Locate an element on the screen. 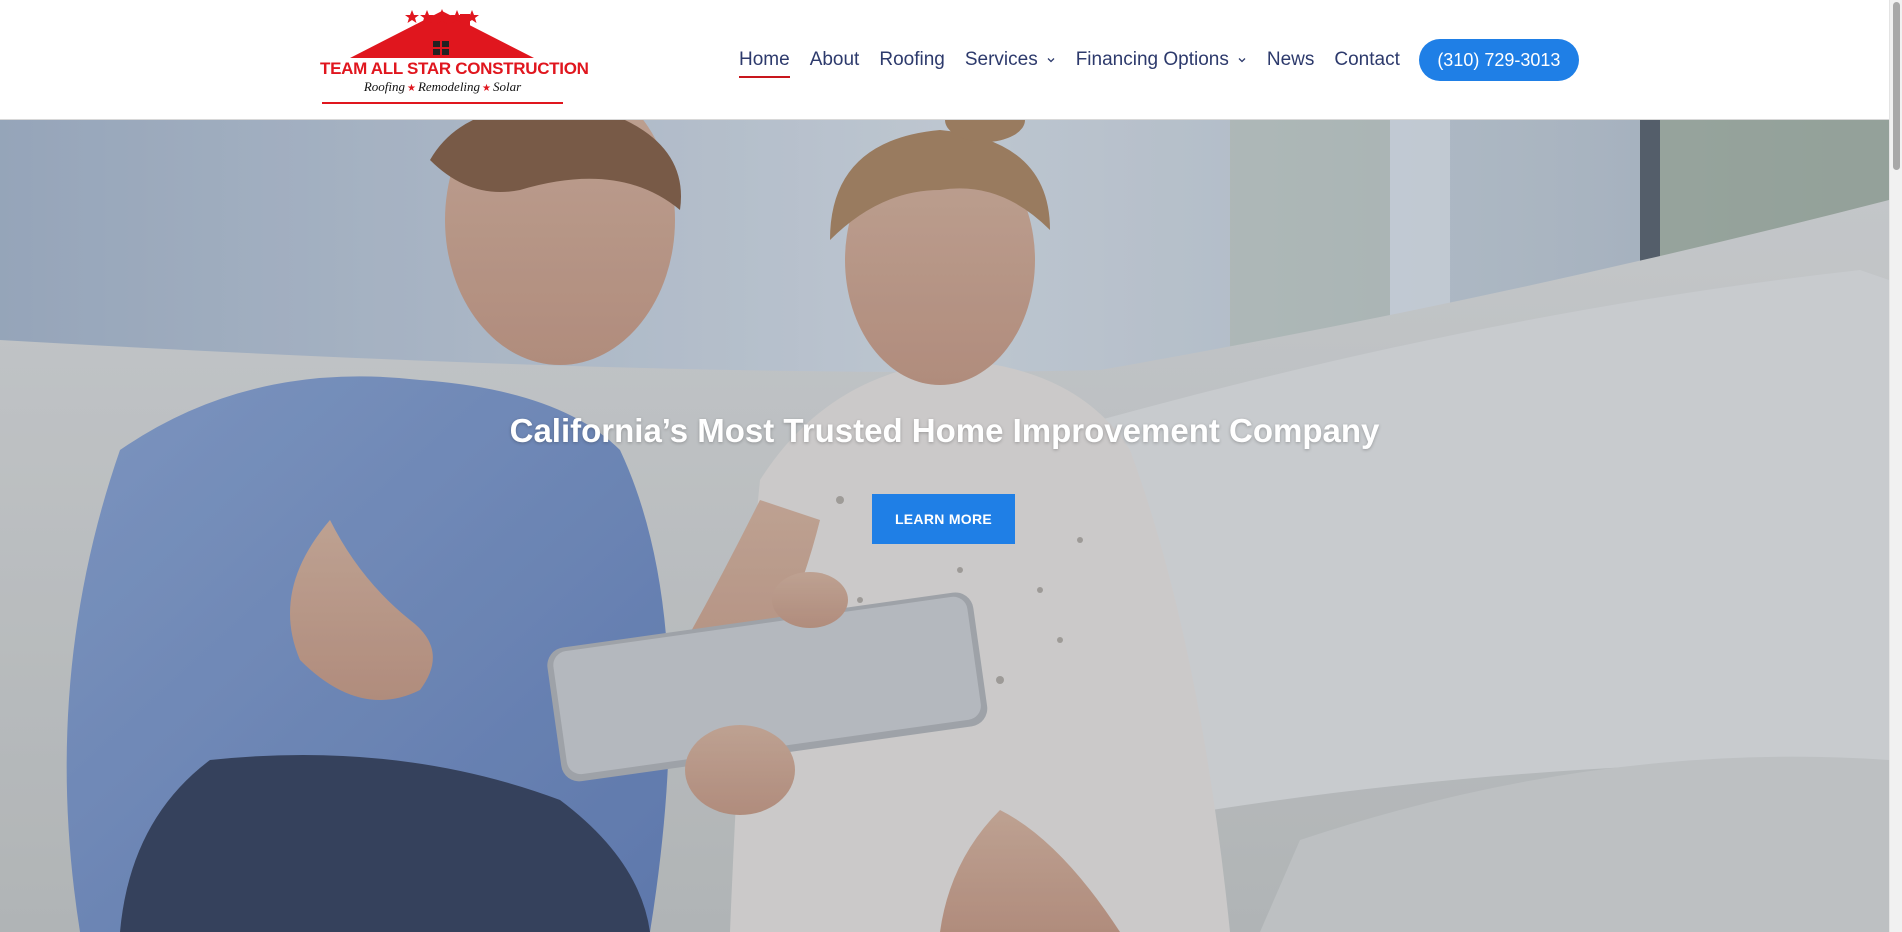 This screenshot has width=1902, height=932. nav-item-label: About is located at coordinates (834, 59).